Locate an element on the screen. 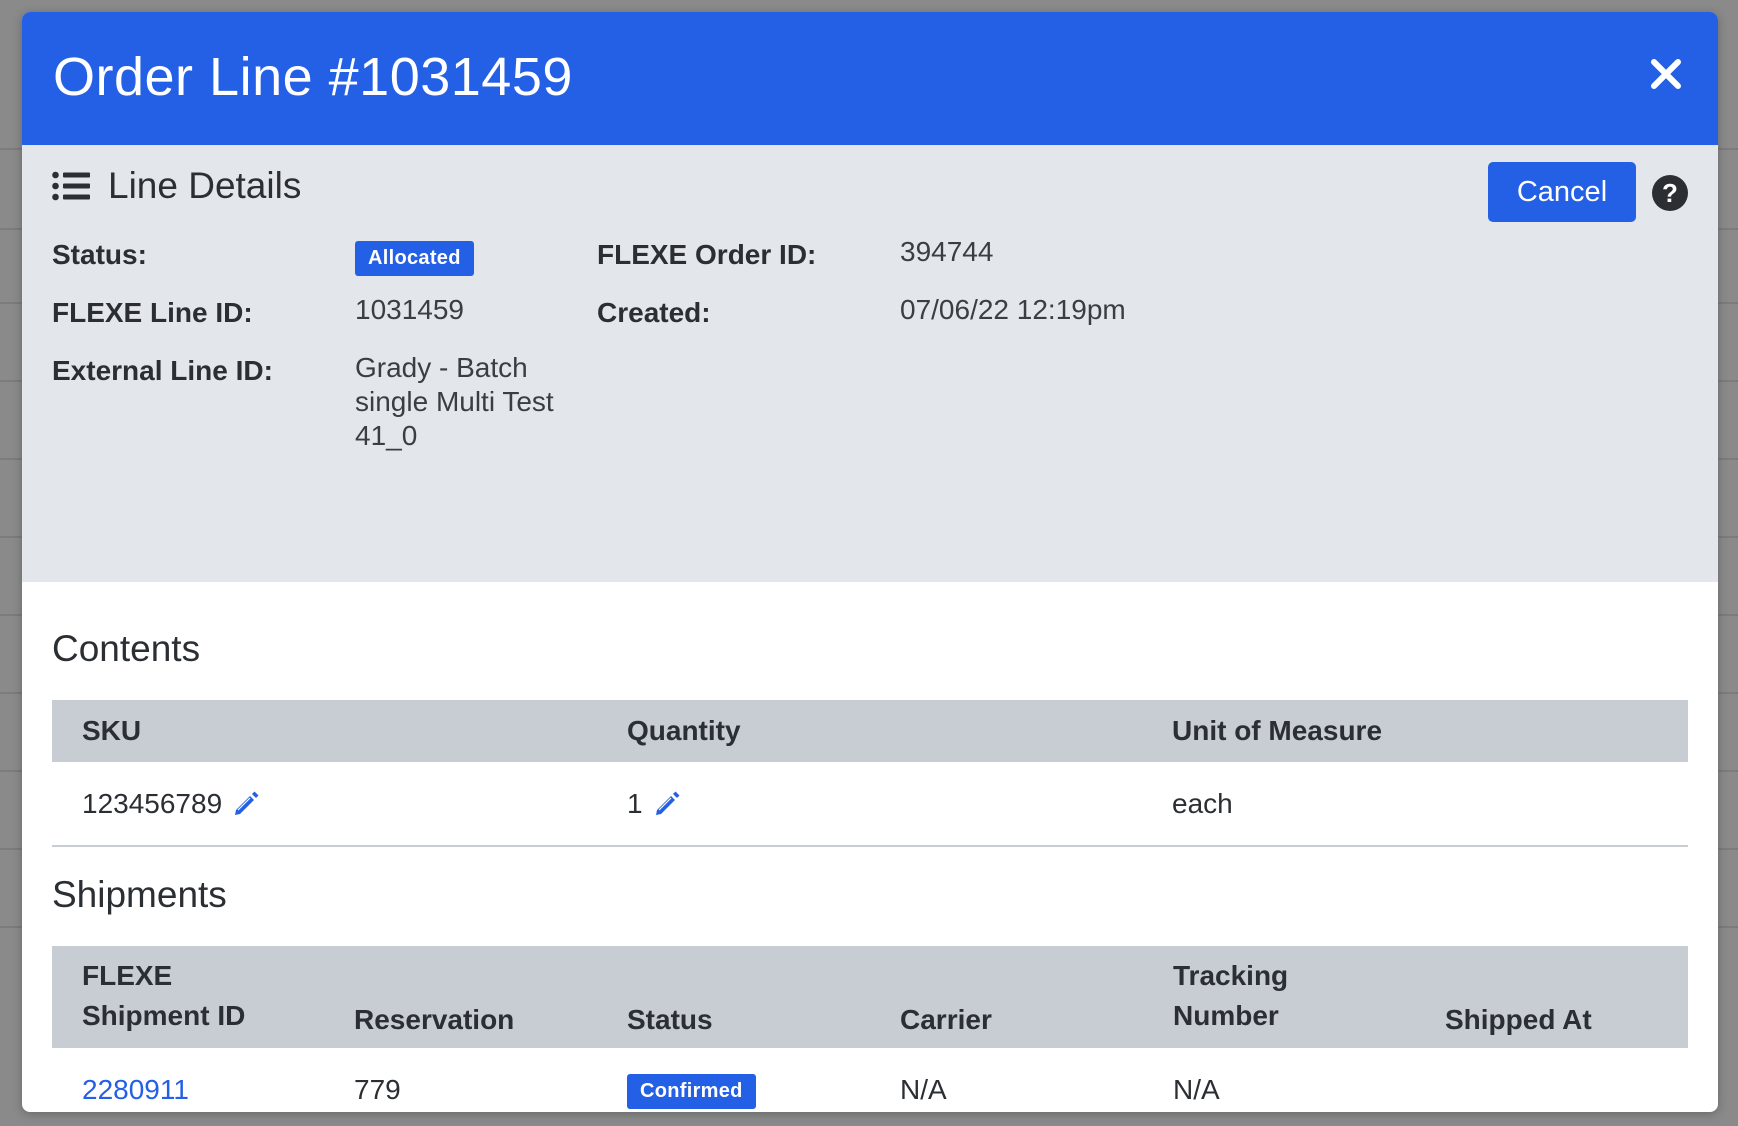 This screenshot has height=1126, width=1738. column-header-tracking: Tracking Number is located at coordinates (1279, 997).